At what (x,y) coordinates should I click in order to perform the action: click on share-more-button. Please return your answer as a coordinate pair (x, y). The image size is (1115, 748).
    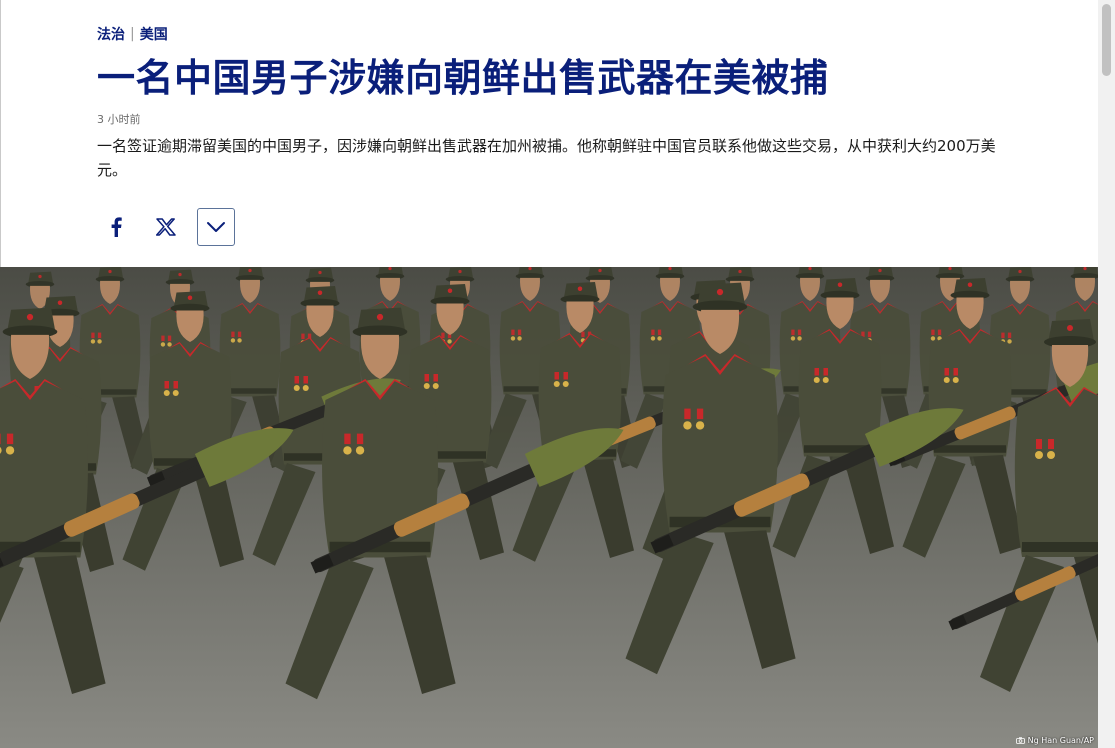
    Looking at the image, I should click on (216, 227).